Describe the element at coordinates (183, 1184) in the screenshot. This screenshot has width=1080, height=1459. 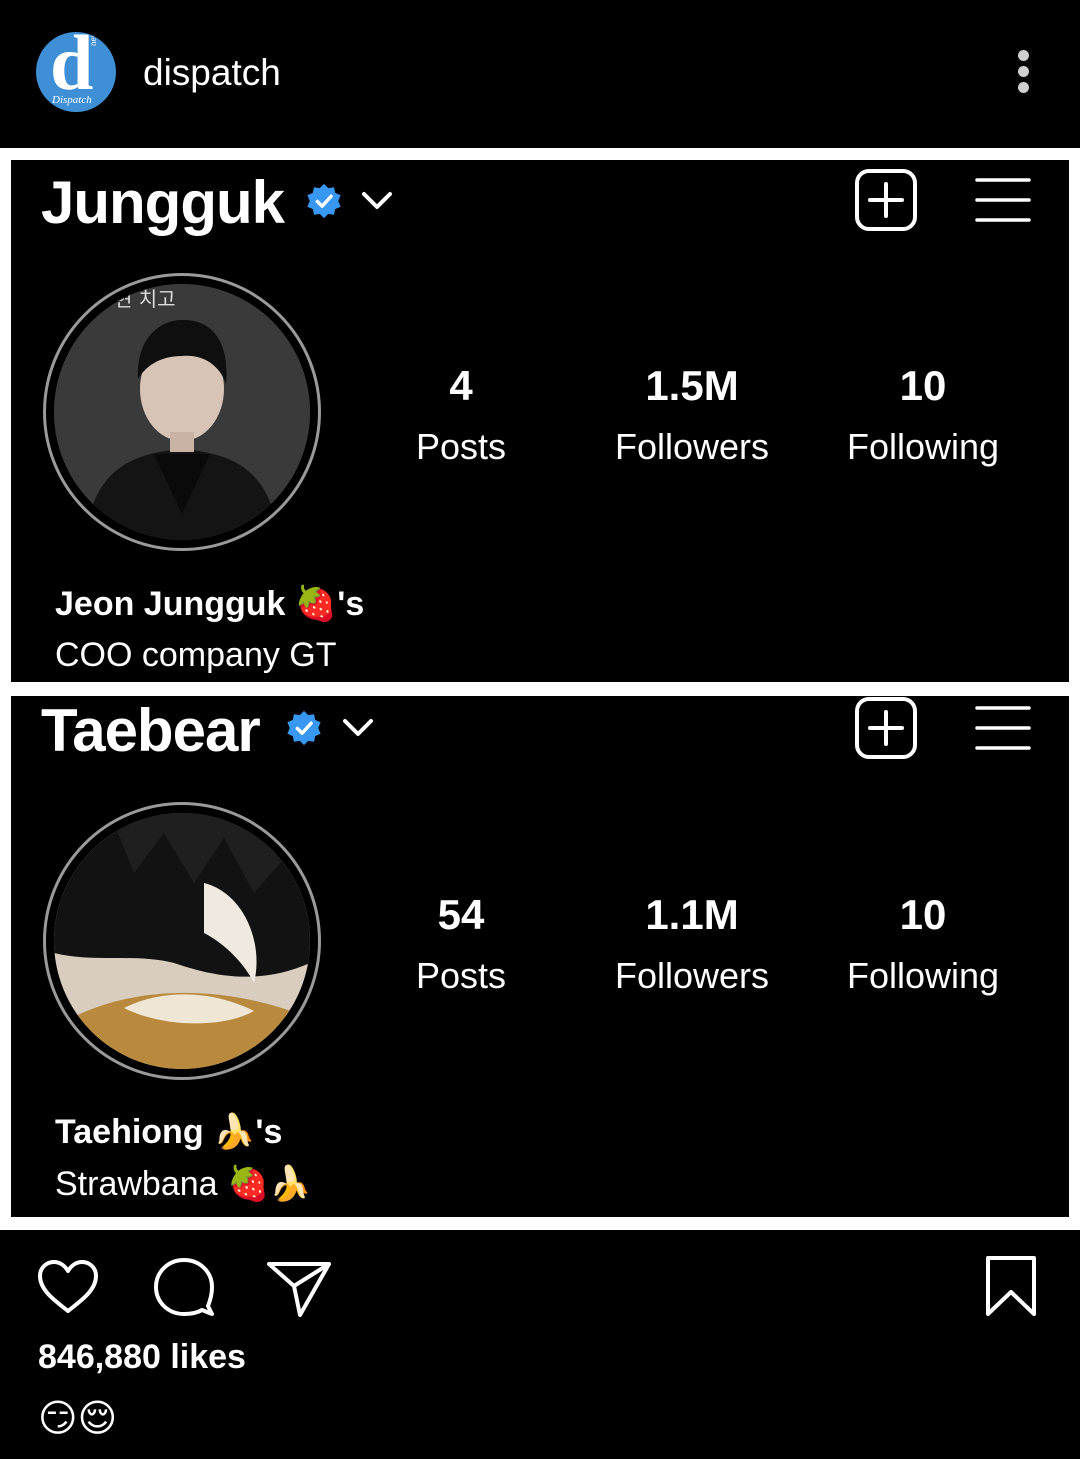
I see `bio-text: Strawbana 🍓🍌` at that location.